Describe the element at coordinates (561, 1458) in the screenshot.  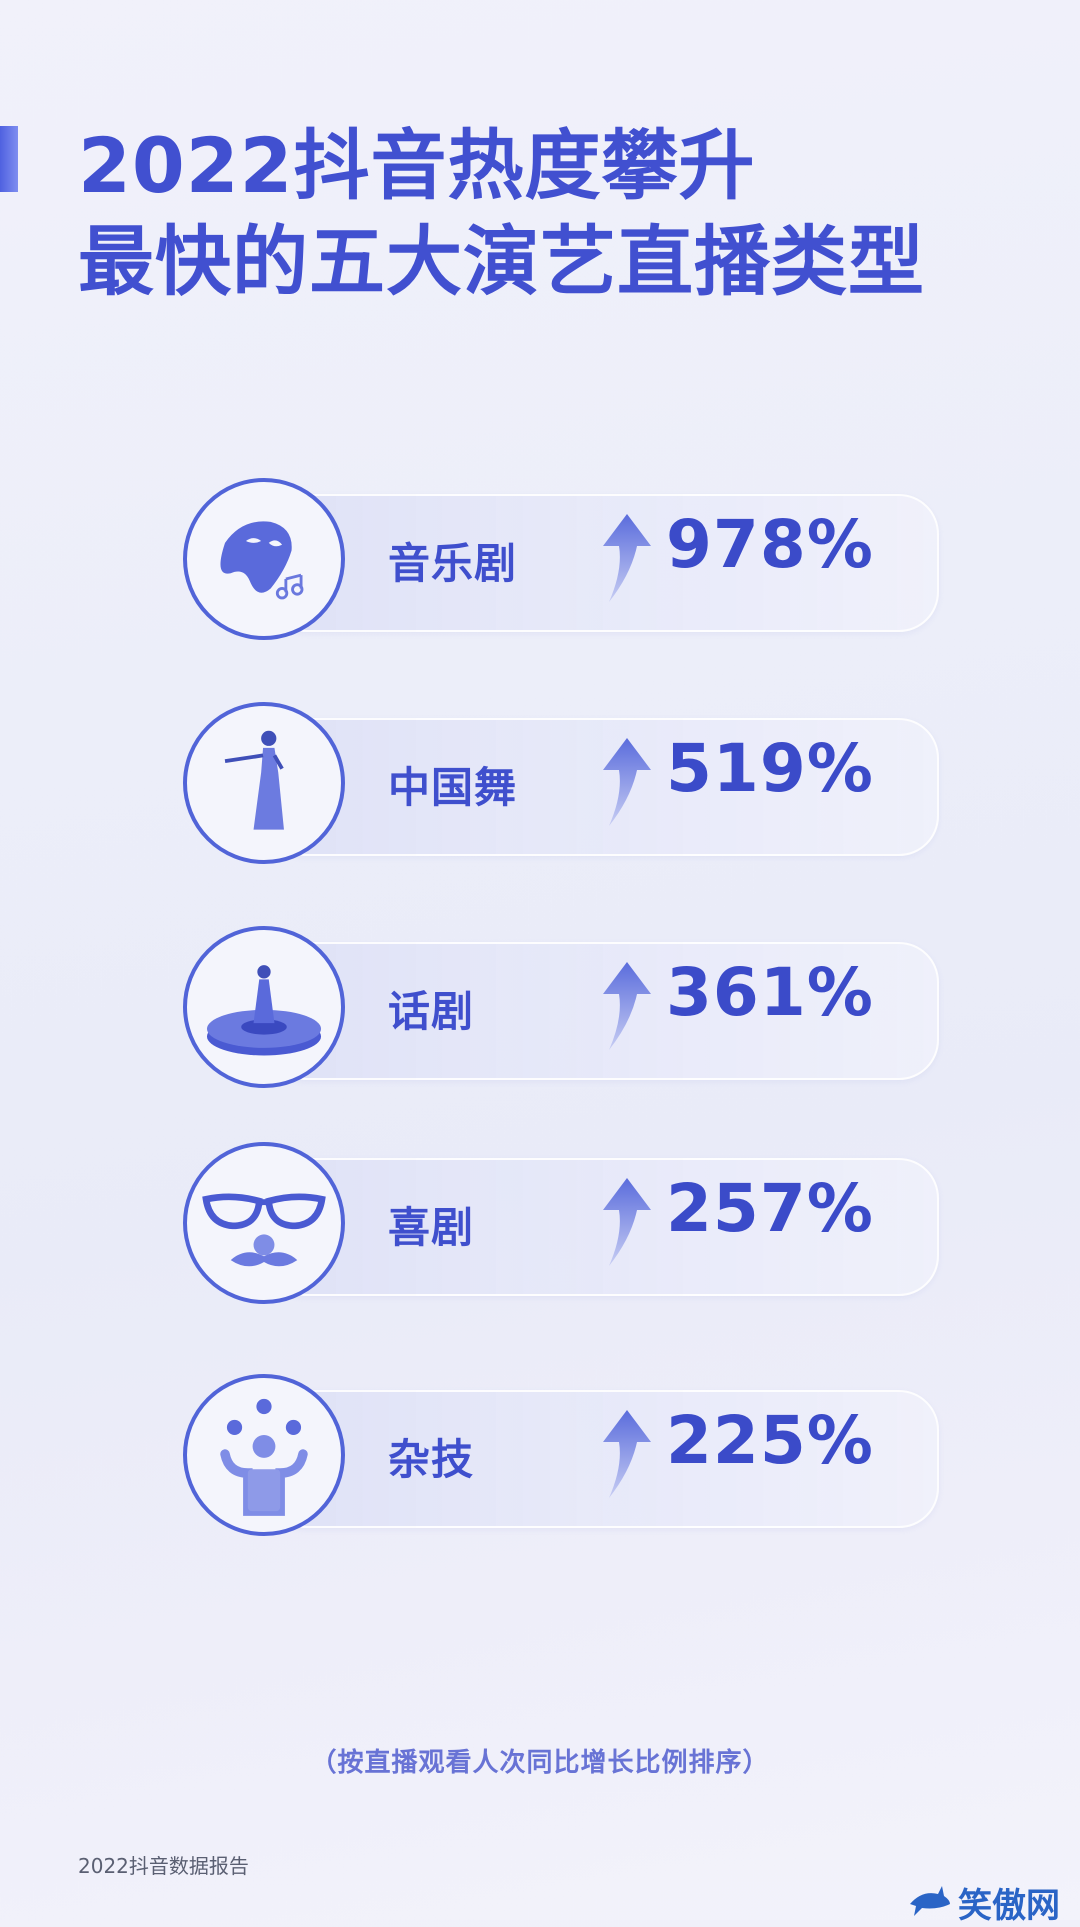
I see `list-item-acrobatics: 杂技 225%` at that location.